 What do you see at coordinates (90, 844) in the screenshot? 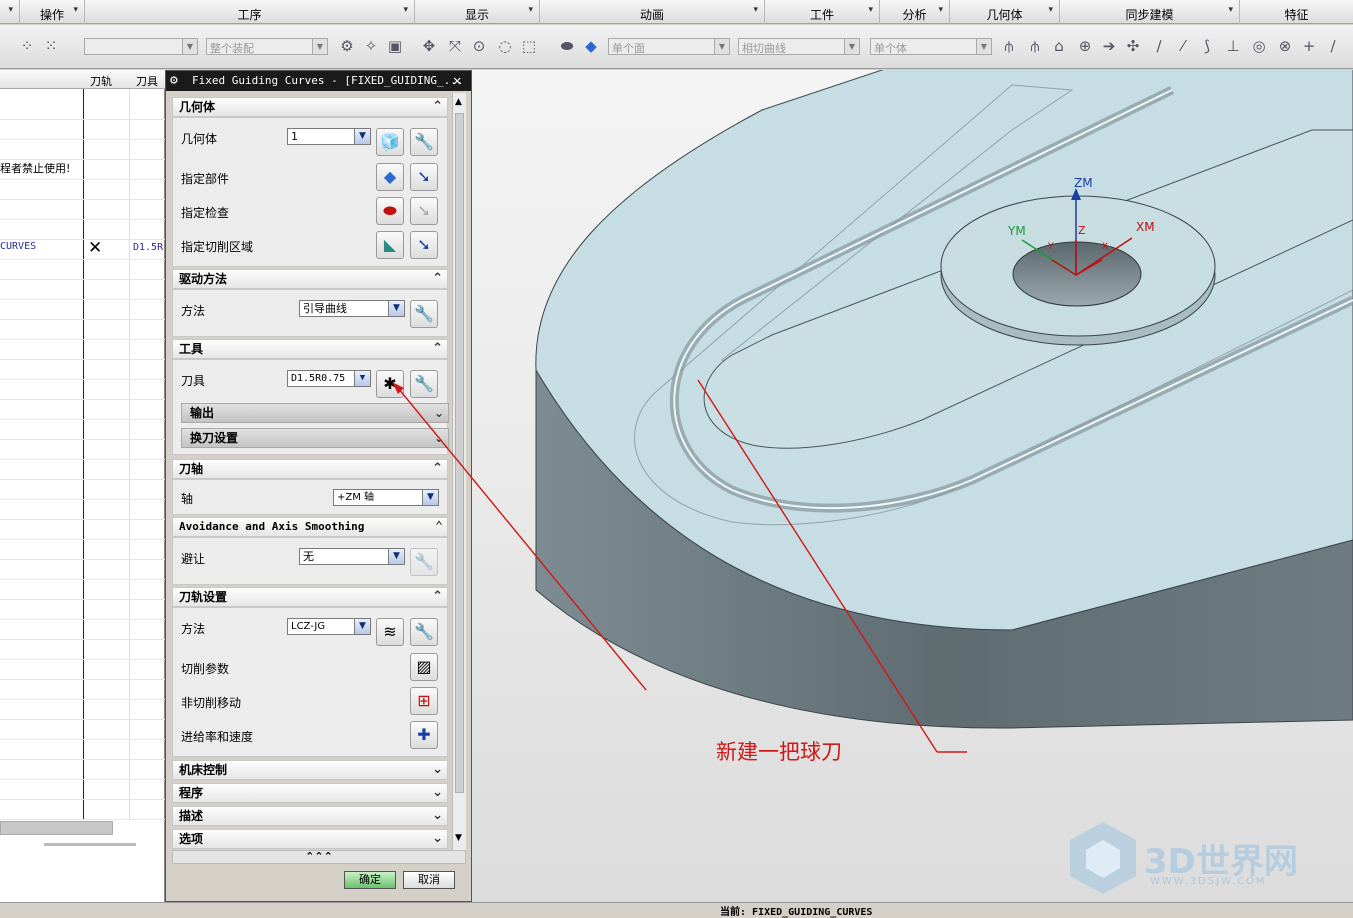
I see `navigator-splitter` at bounding box center [90, 844].